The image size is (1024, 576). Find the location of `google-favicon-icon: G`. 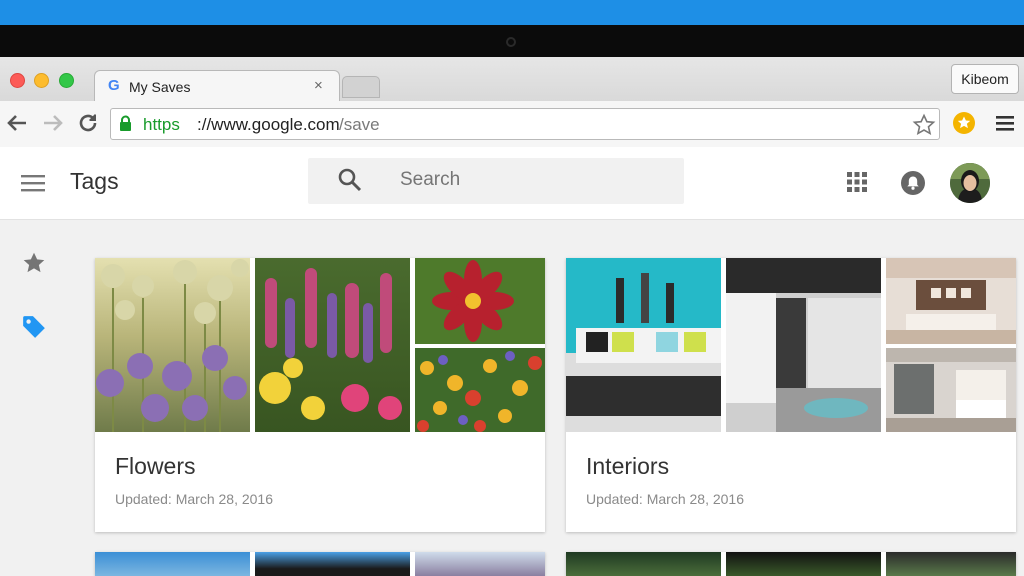

google-favicon-icon: G is located at coordinates (114, 85).